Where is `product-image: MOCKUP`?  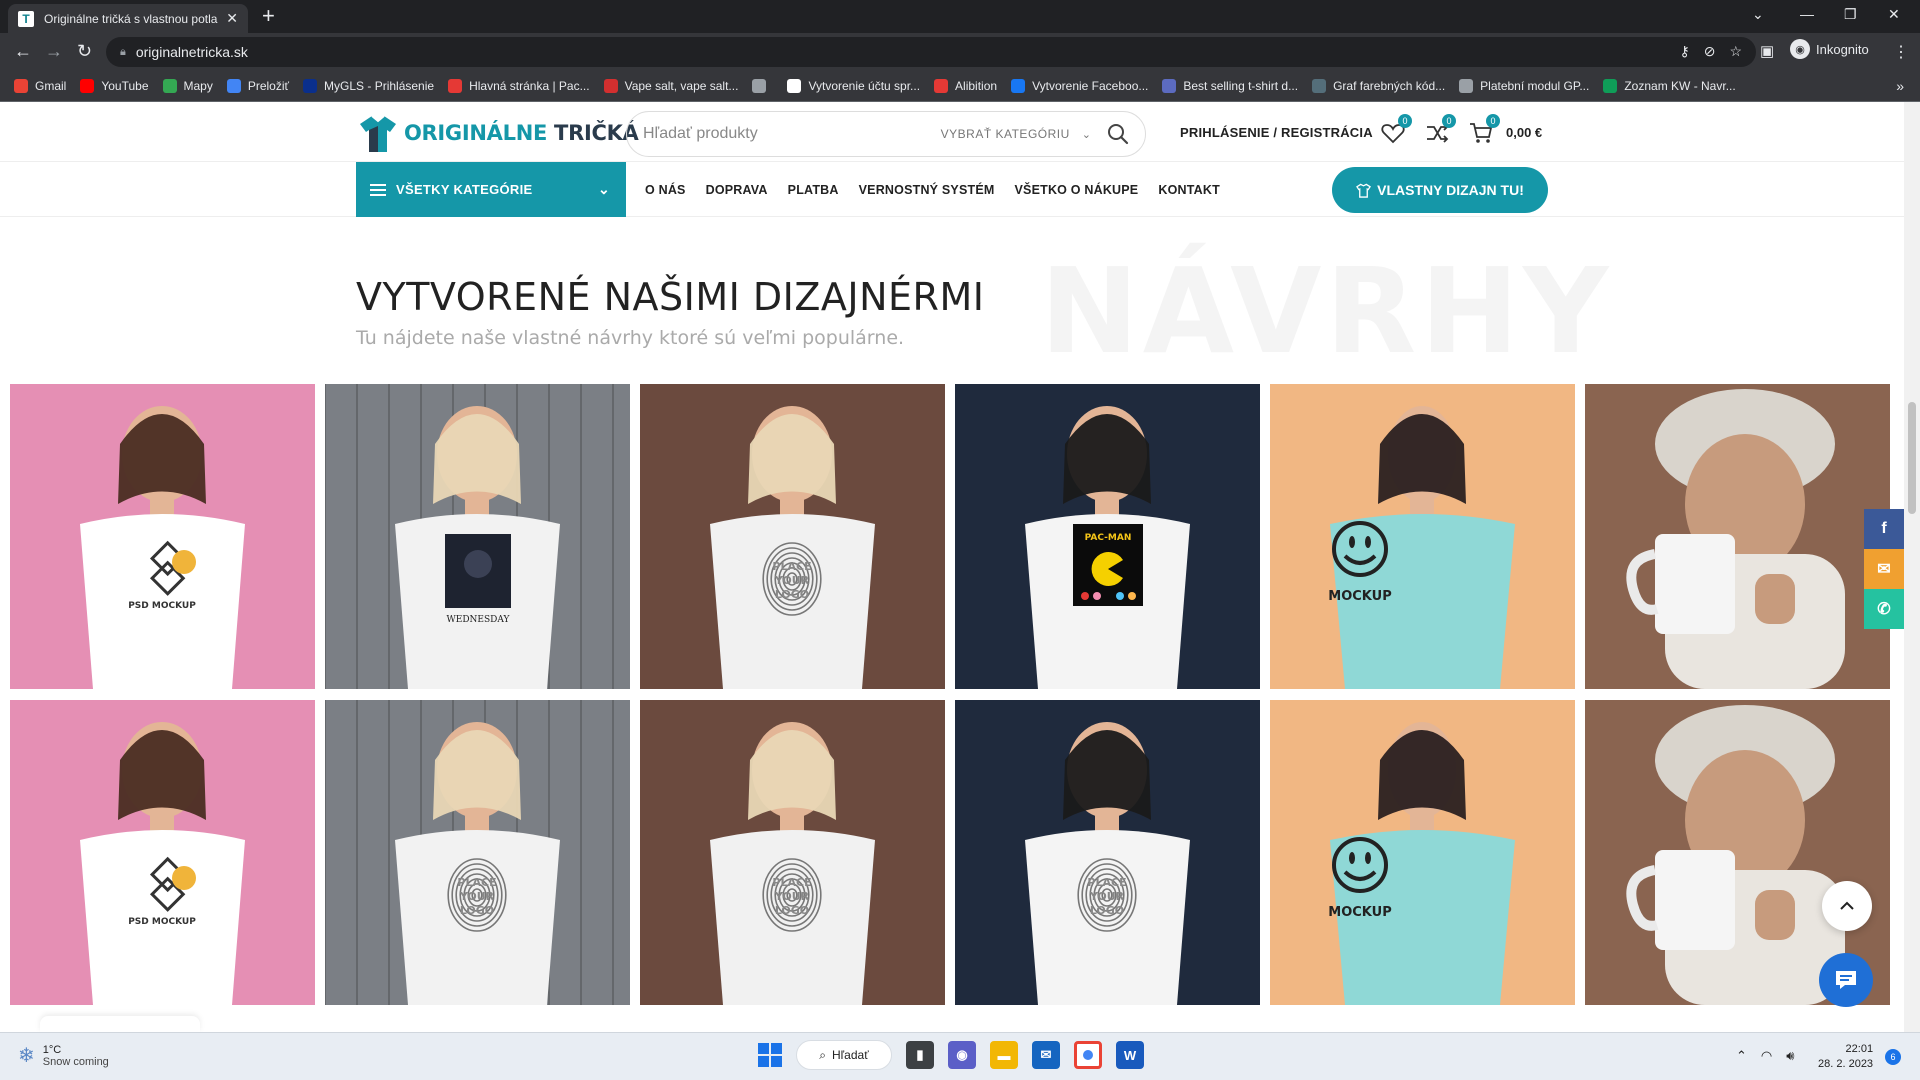 product-image: MOCKUP is located at coordinates (1422, 536).